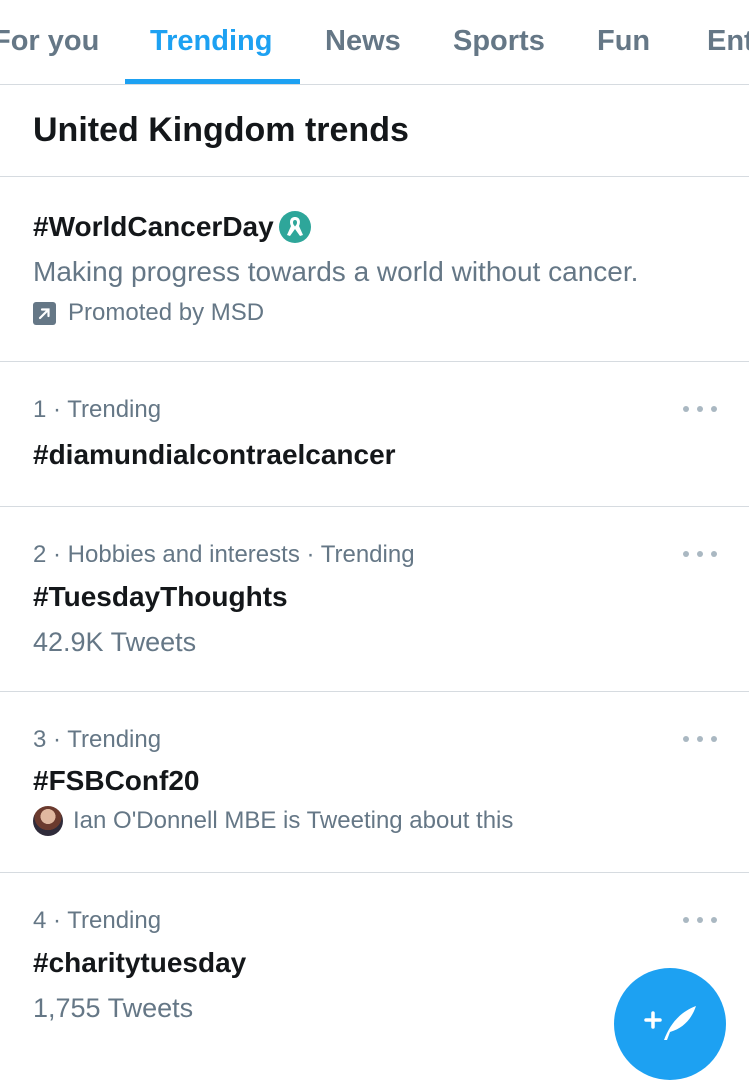 Image resolution: width=749 pixels, height=1080 pixels. What do you see at coordinates (293, 820) in the screenshot?
I see `trend-context: Ian O'Donnell MBE is Tweeting about this` at bounding box center [293, 820].